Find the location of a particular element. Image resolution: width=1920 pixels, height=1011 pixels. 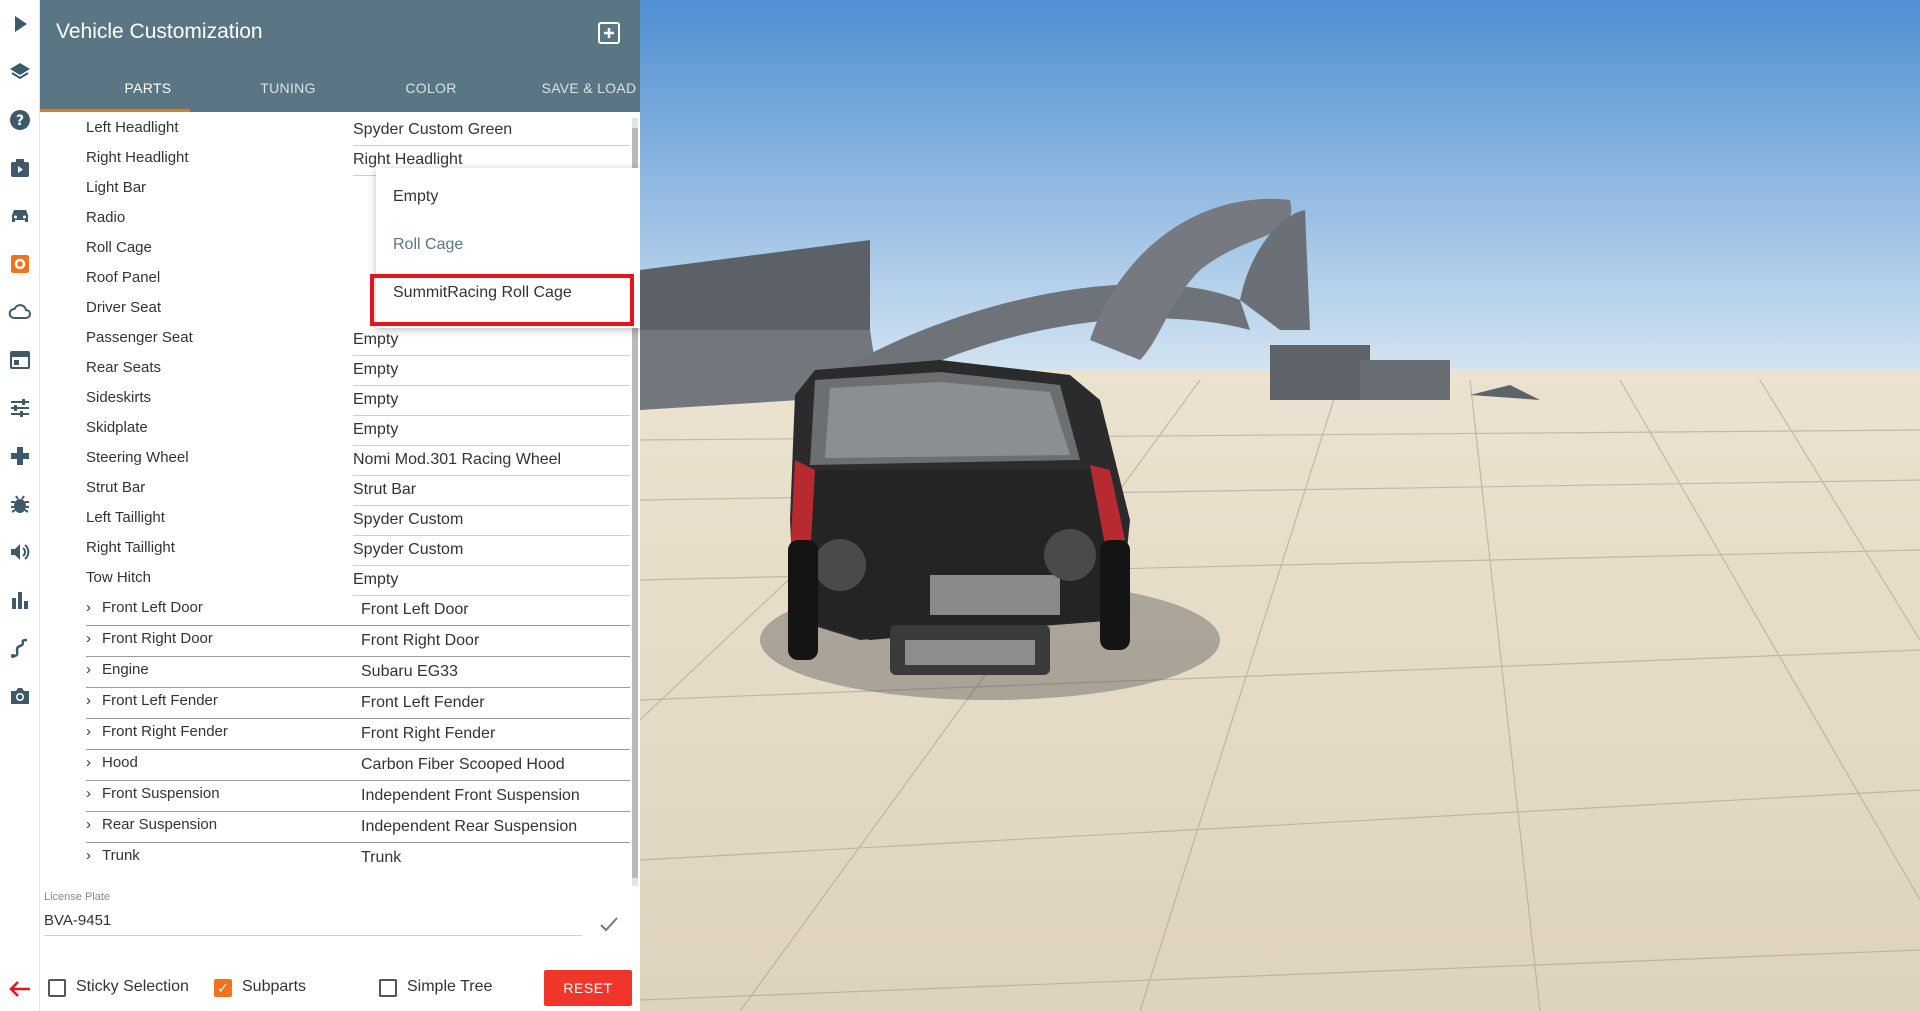

license-plate-label: License Plate is located at coordinates (77, 897).